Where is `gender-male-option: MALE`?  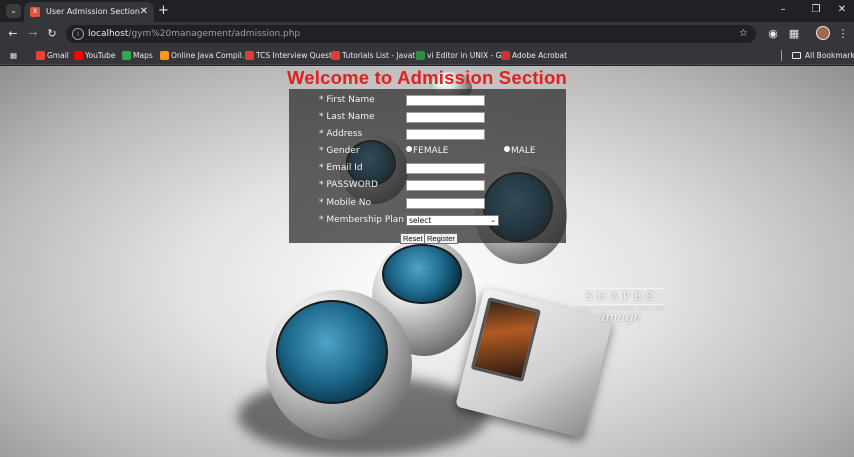
gender-male-option: MALE is located at coordinates (520, 151).